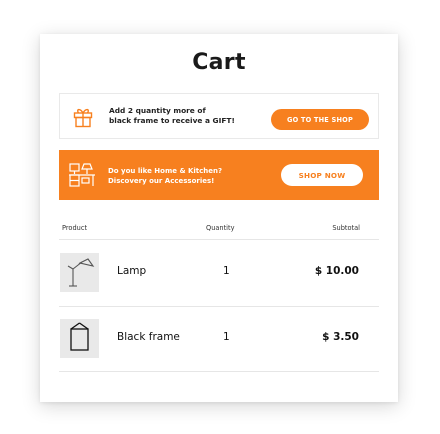 Image resolution: width=440 pixels, height=434 pixels. What do you see at coordinates (219, 62) in the screenshot?
I see `page-title: Cart` at bounding box center [219, 62].